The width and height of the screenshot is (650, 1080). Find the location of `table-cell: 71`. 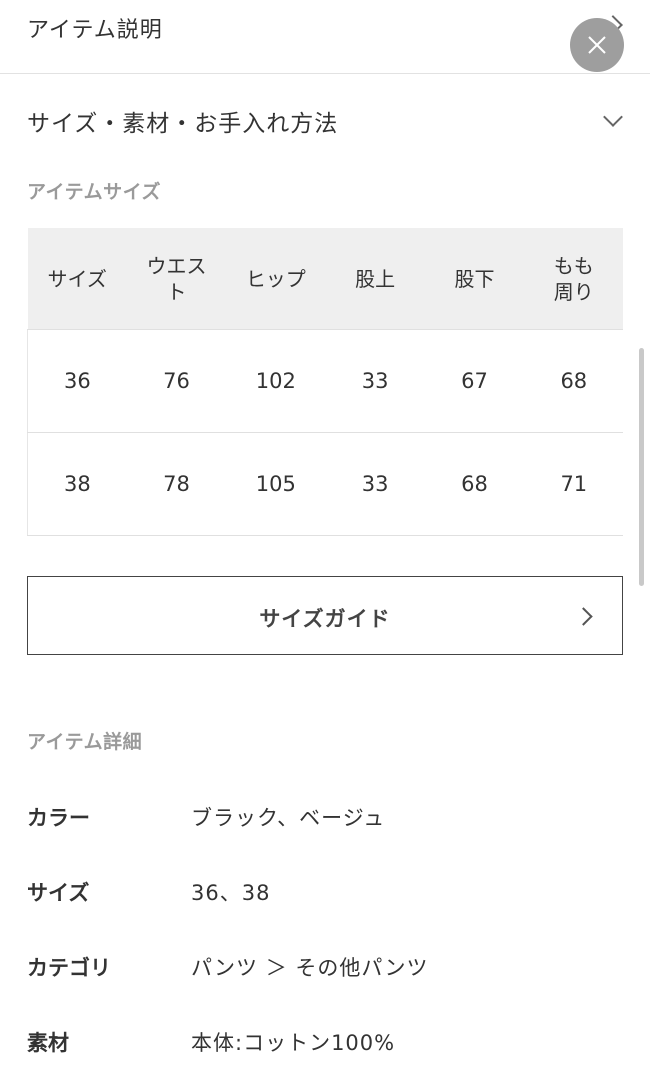

table-cell: 71 is located at coordinates (574, 484).